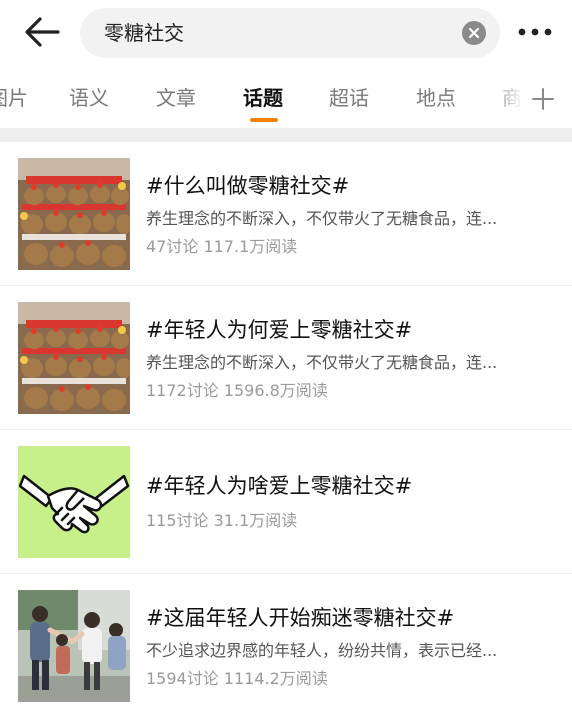 This screenshot has width=572, height=726. What do you see at coordinates (42, 32) in the screenshot?
I see `back-arrow-icon` at bounding box center [42, 32].